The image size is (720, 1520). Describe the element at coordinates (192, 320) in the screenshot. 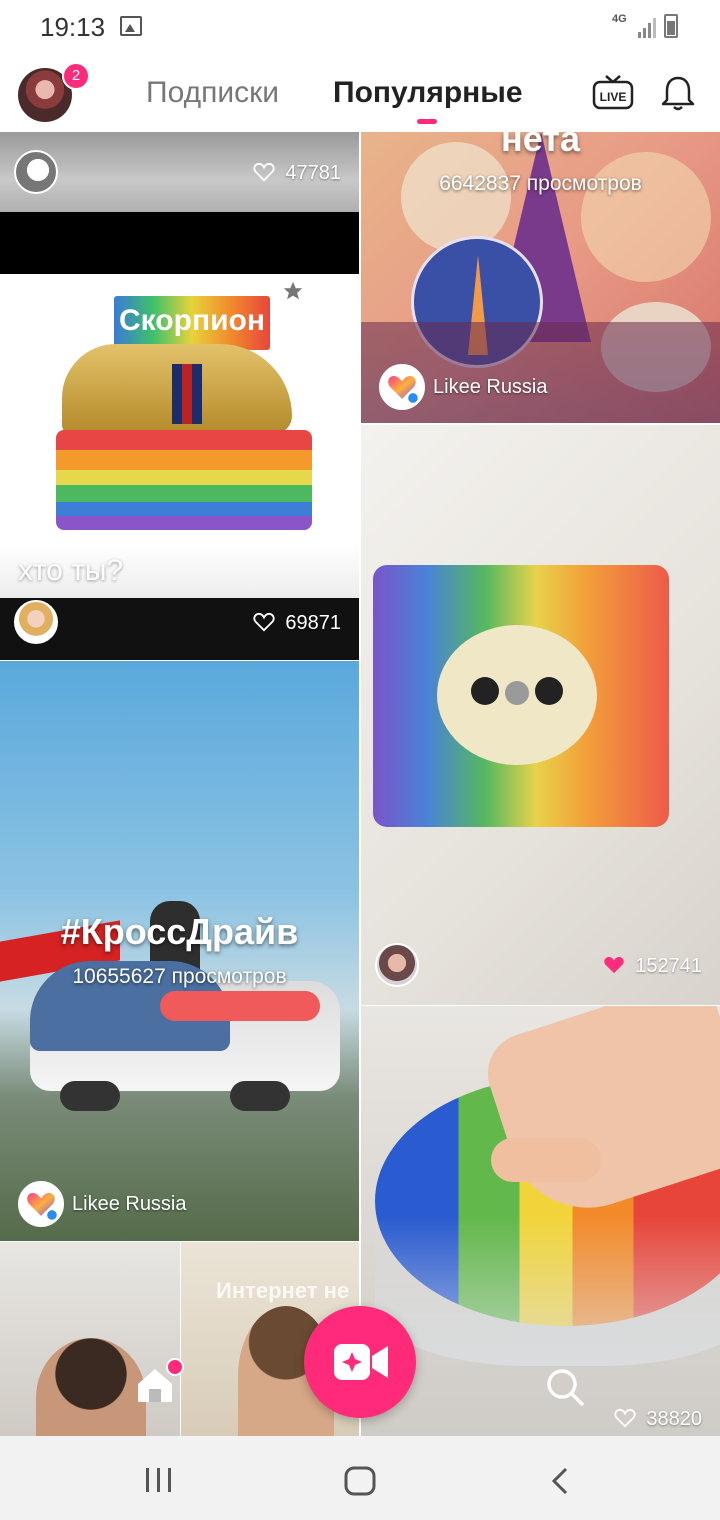

I see `sticker-text: Скорпион` at that location.